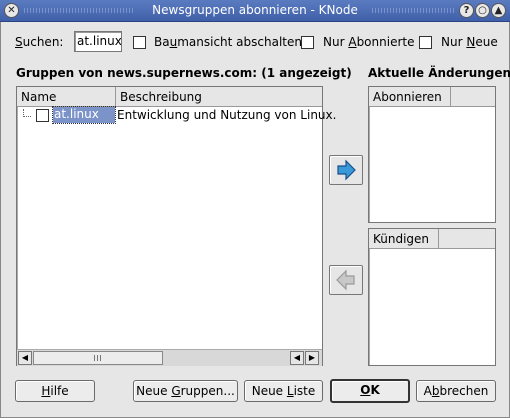 Image resolution: width=510 pixels, height=418 pixels. Describe the element at coordinates (370, 391) in the screenshot. I see `ok-button: OK` at that location.